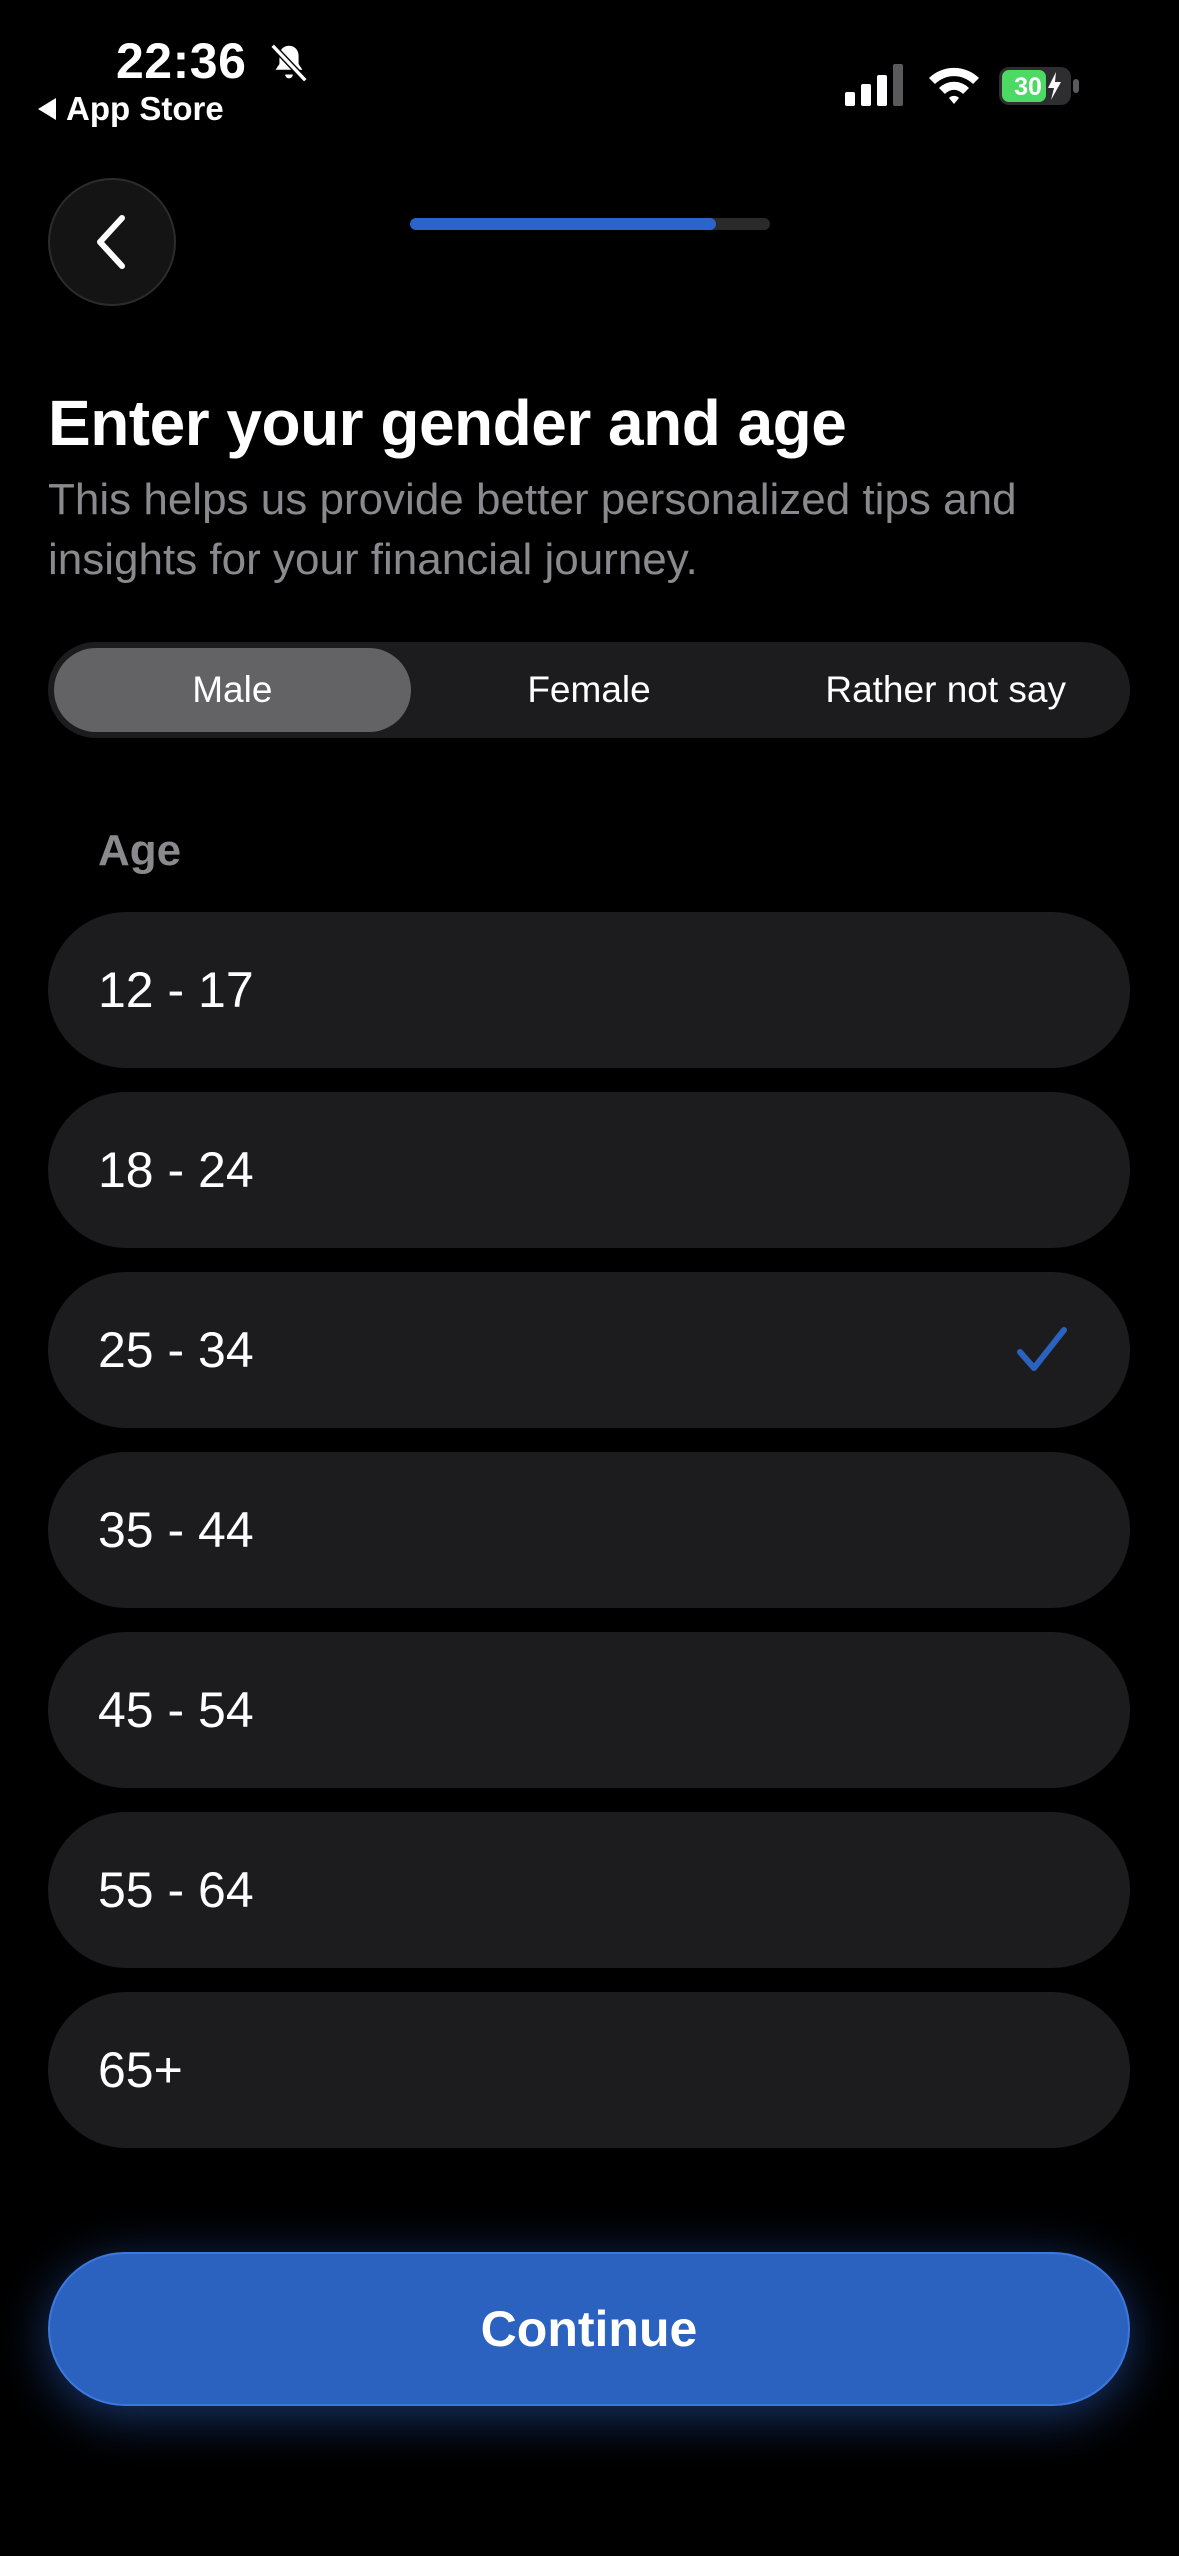 Image resolution: width=1179 pixels, height=2556 pixels. What do you see at coordinates (1042, 1349) in the screenshot?
I see `checkmark-icon` at bounding box center [1042, 1349].